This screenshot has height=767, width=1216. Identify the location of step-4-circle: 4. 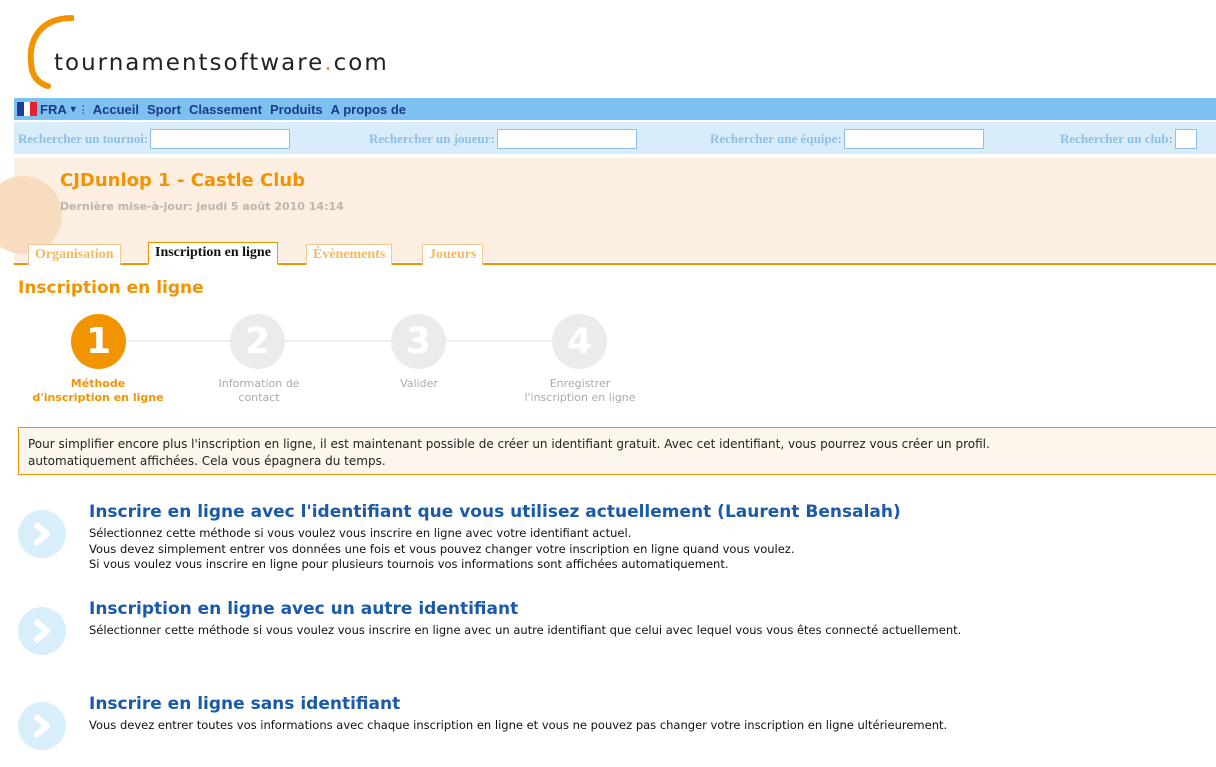
(579, 341).